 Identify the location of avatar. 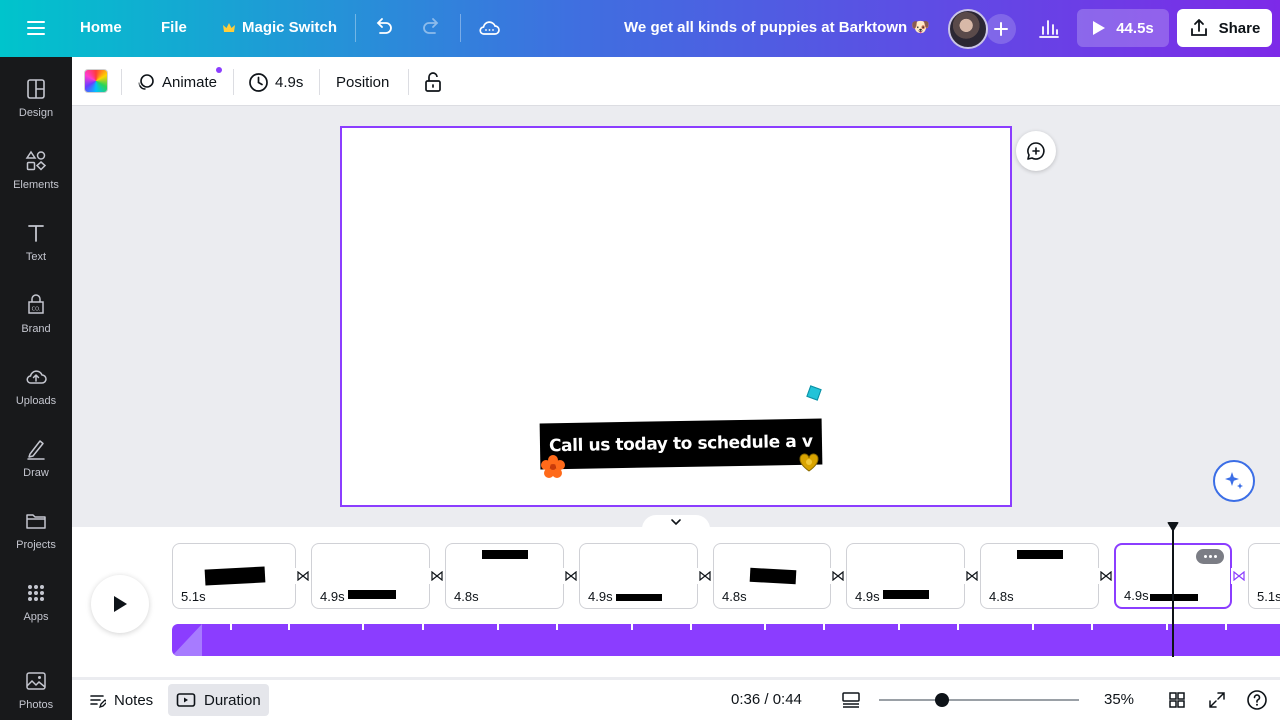
(968, 29).